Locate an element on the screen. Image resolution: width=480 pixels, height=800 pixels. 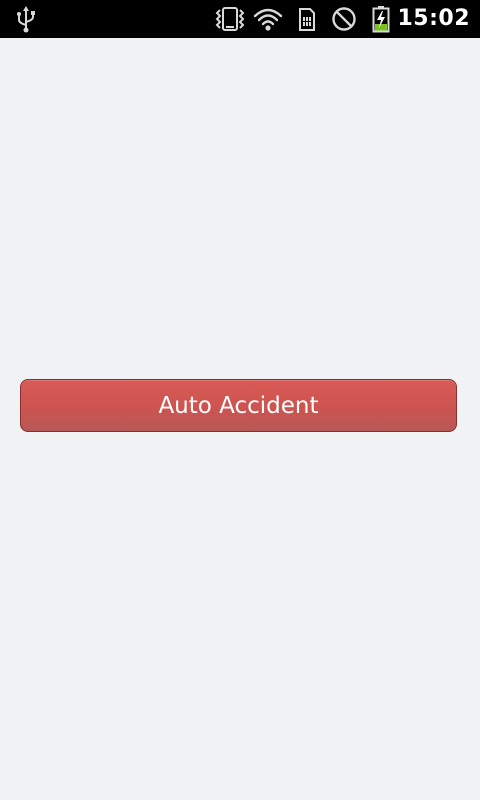
usb-icon is located at coordinates (26, 19).